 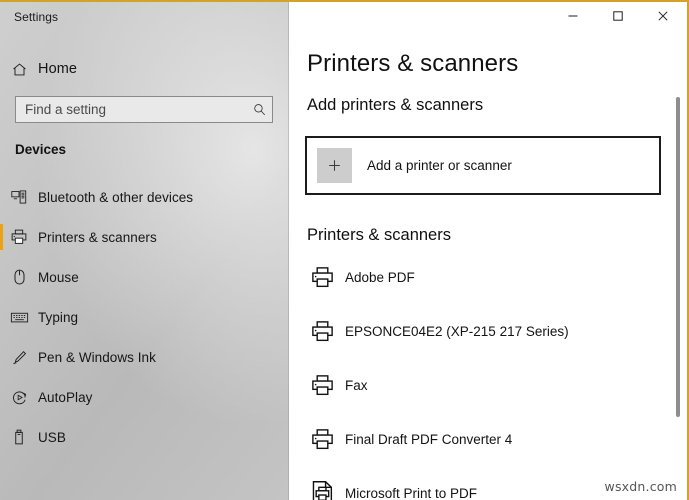 What do you see at coordinates (259, 109) in the screenshot?
I see `search-icon` at bounding box center [259, 109].